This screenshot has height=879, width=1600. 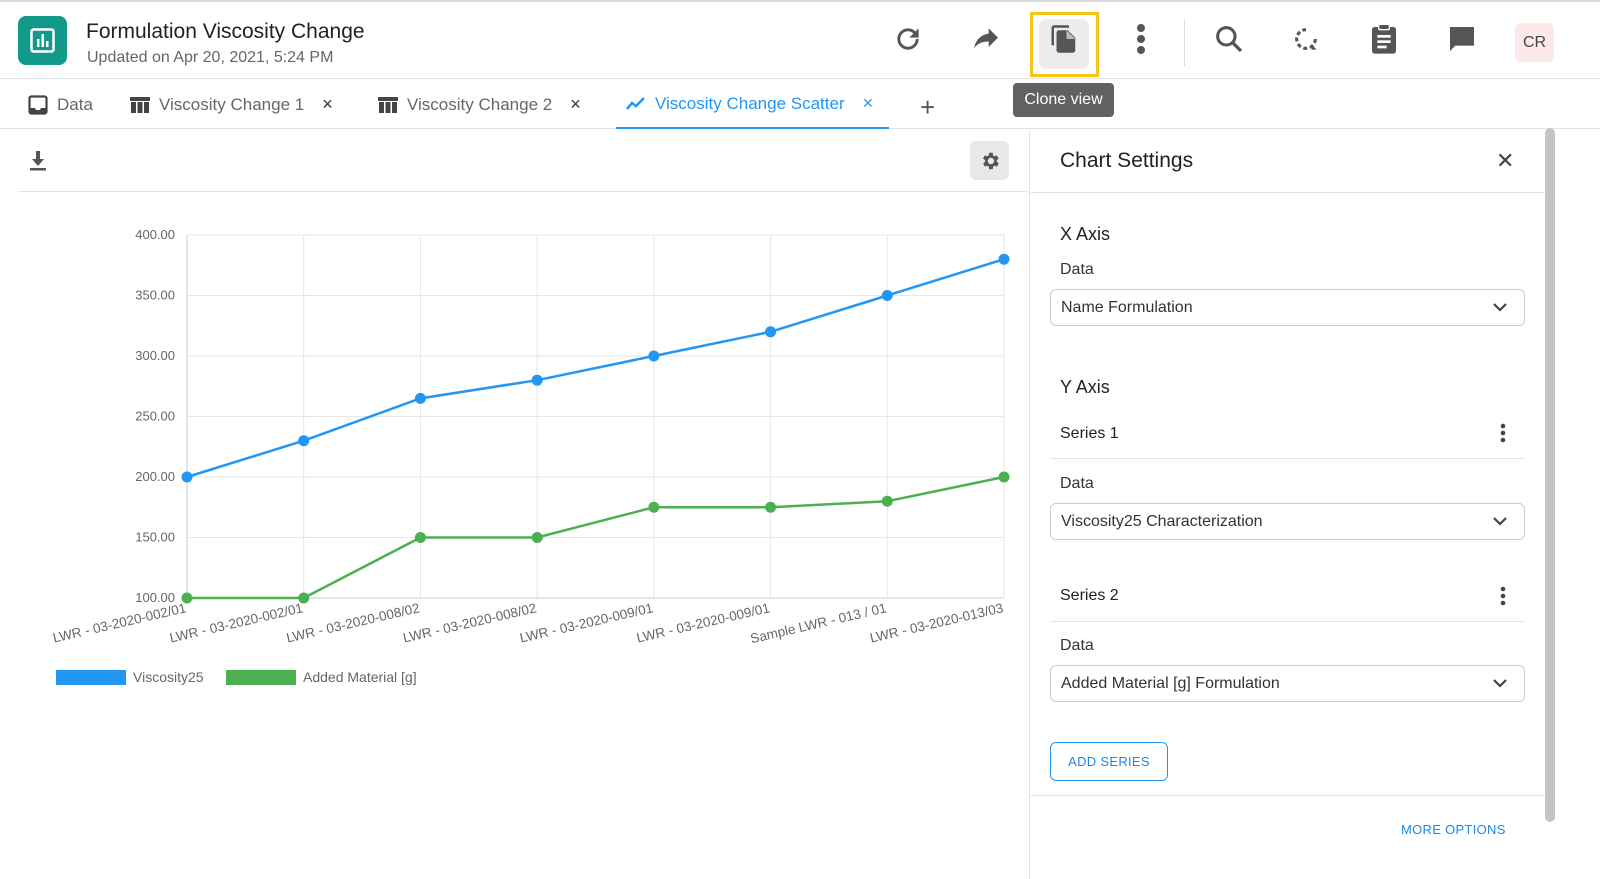 What do you see at coordinates (225, 31) in the screenshot?
I see `page-title: Formulation Viscosity Change` at bounding box center [225, 31].